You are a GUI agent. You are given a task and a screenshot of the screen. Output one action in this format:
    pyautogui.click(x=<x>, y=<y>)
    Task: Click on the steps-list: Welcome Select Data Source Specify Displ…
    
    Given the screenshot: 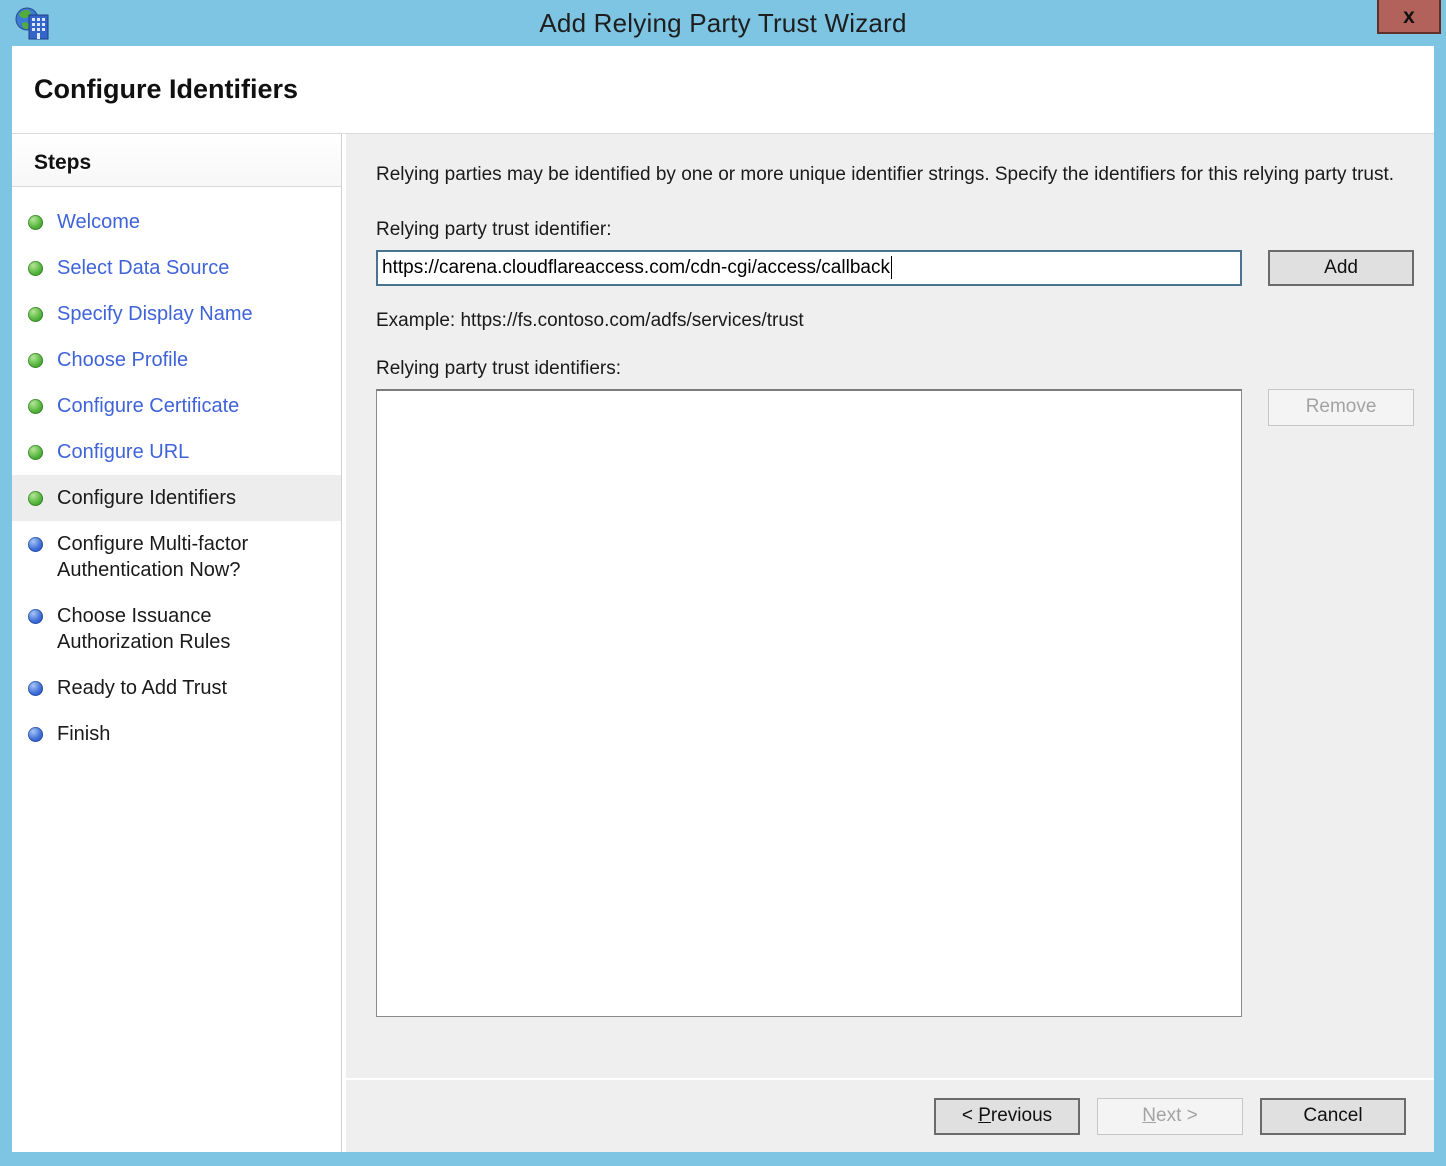 What is the action you would take?
    pyautogui.click(x=176, y=472)
    